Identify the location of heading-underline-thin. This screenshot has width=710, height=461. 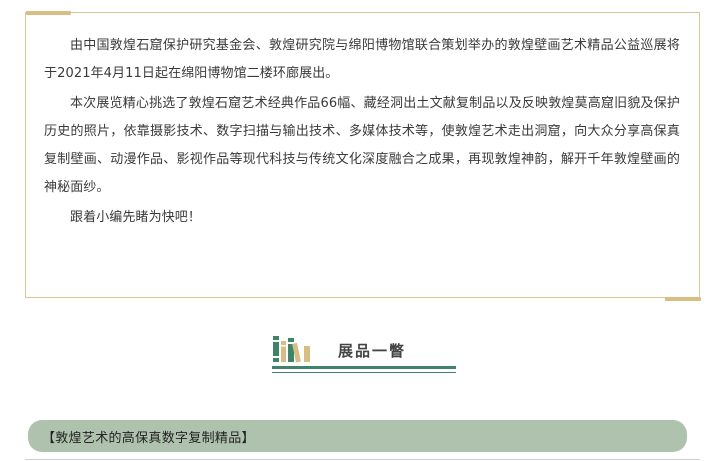
(364, 372).